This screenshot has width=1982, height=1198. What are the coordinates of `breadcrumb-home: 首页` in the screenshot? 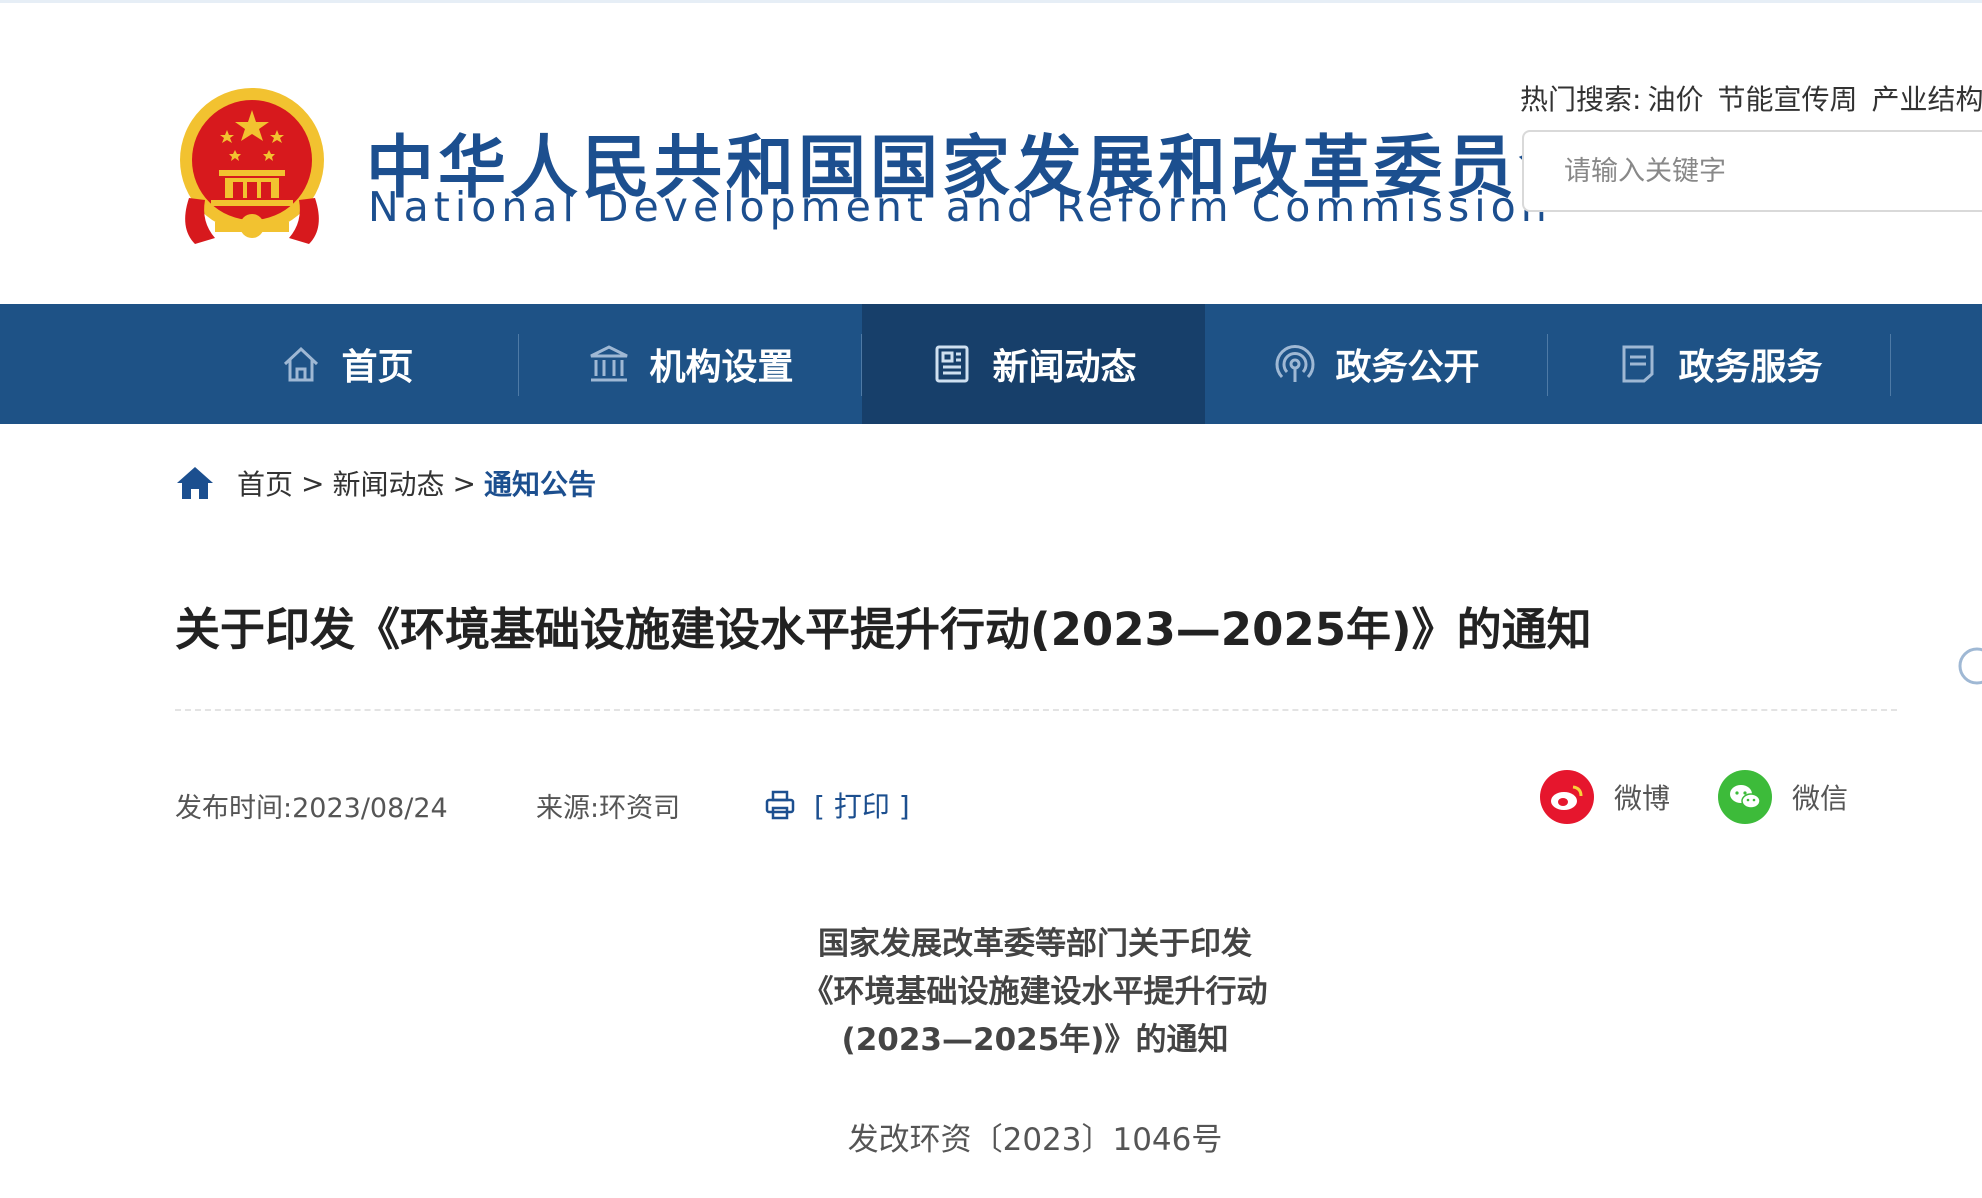 It's located at (265, 483).